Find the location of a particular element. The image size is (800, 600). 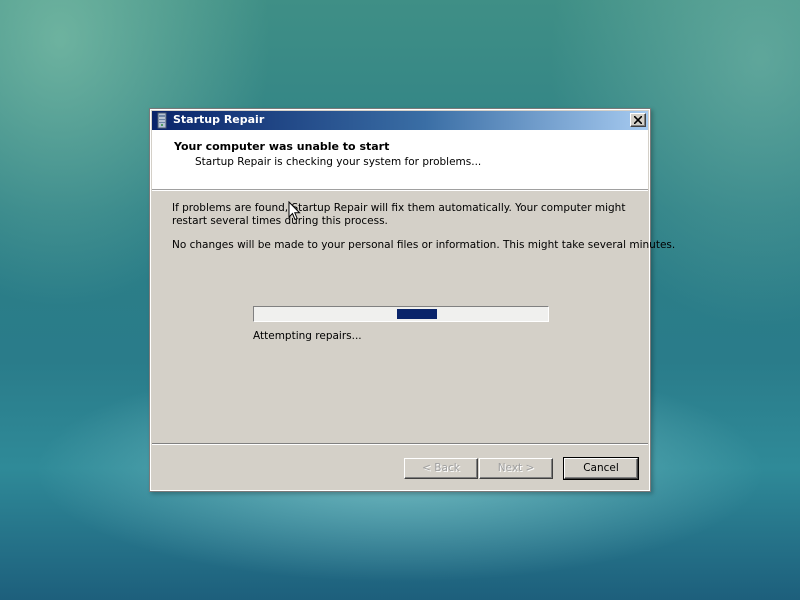

footer-divider is located at coordinates (400, 444).